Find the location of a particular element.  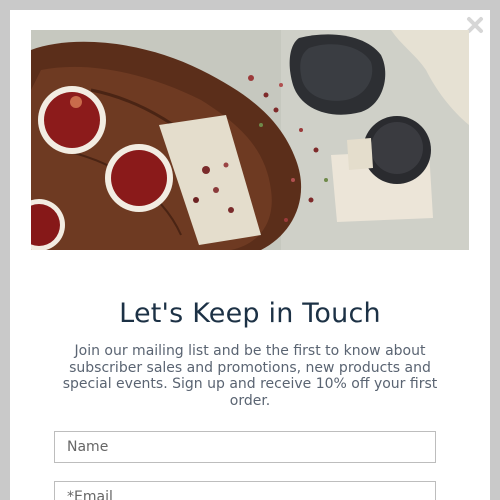

modal-title: Let's Keep in Touch is located at coordinates (250, 313).